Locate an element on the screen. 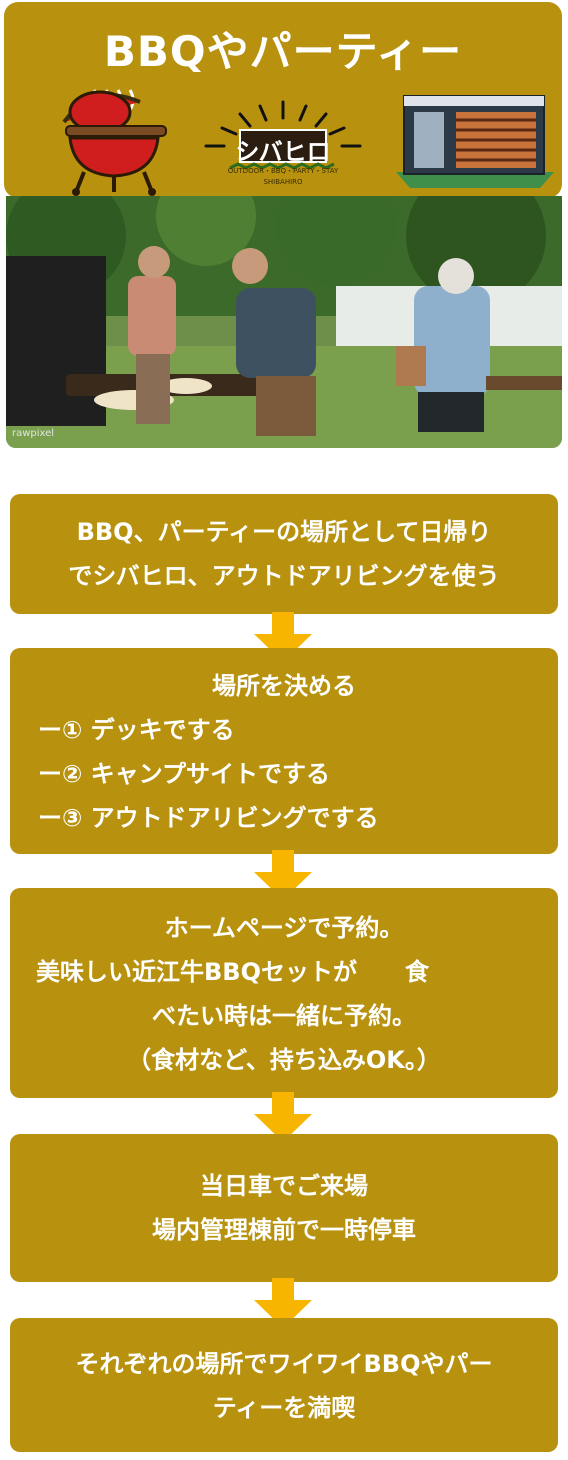  shibahiro-logo: シバヒロ OUTDOOR・BBQ・PARTY・STAY SHIBAHIRO is located at coordinates (283, 147).